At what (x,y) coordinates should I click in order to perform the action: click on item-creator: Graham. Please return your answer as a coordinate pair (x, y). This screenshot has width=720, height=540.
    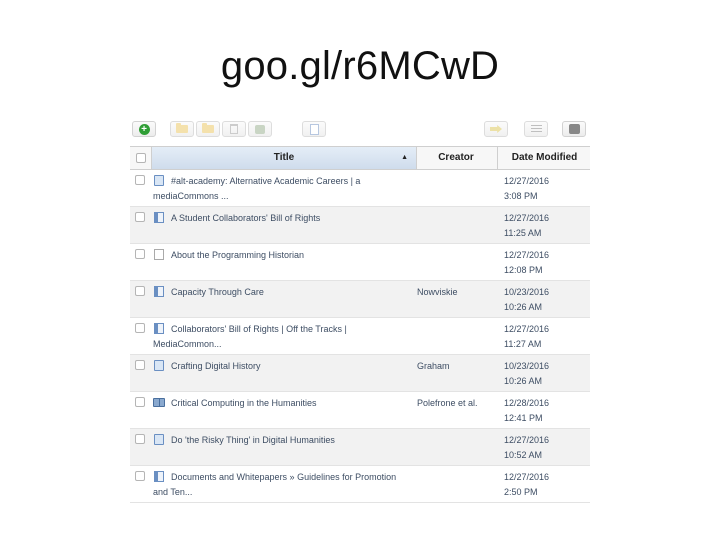
    Looking at the image, I should click on (433, 366).